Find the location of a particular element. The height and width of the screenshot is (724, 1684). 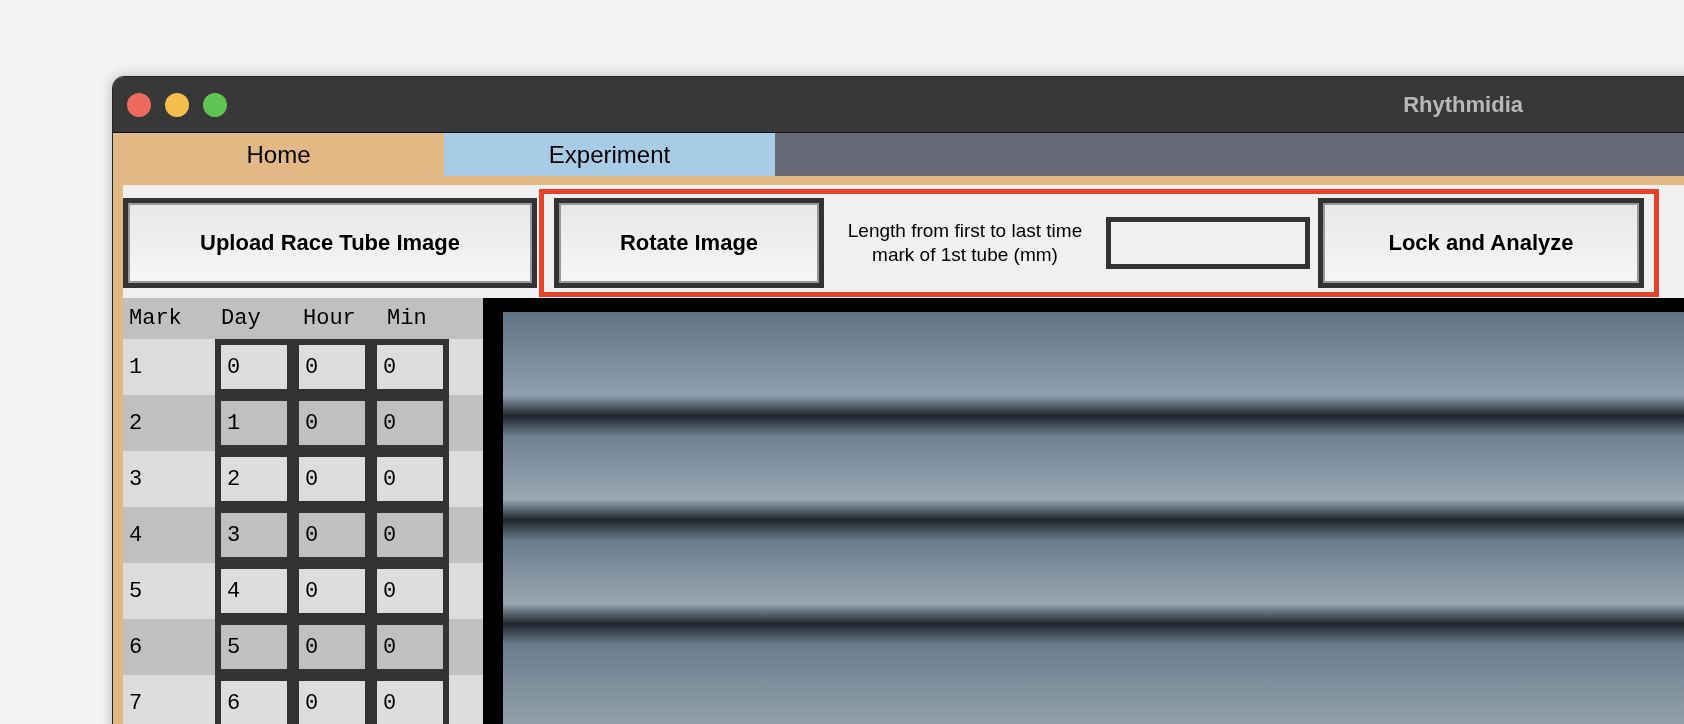

rotate-image-button: Rotate Image is located at coordinates (689, 243).